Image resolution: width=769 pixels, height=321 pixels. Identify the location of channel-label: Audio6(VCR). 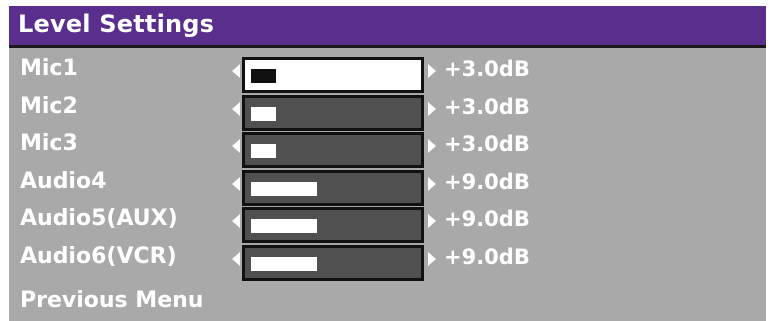
(98, 256).